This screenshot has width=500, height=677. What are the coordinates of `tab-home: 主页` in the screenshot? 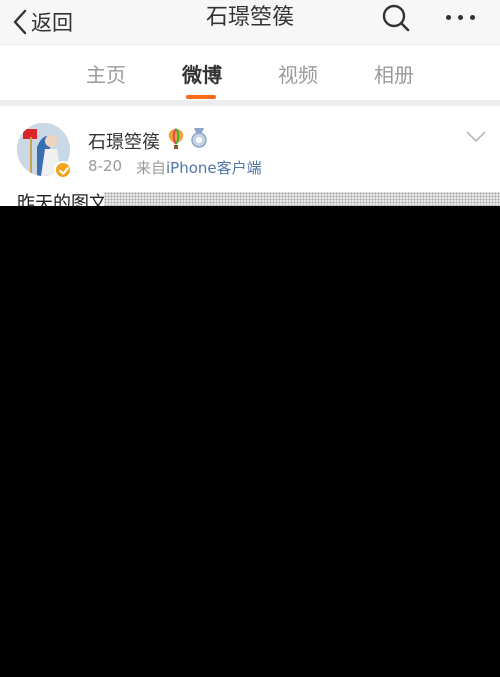 It's located at (106, 73).